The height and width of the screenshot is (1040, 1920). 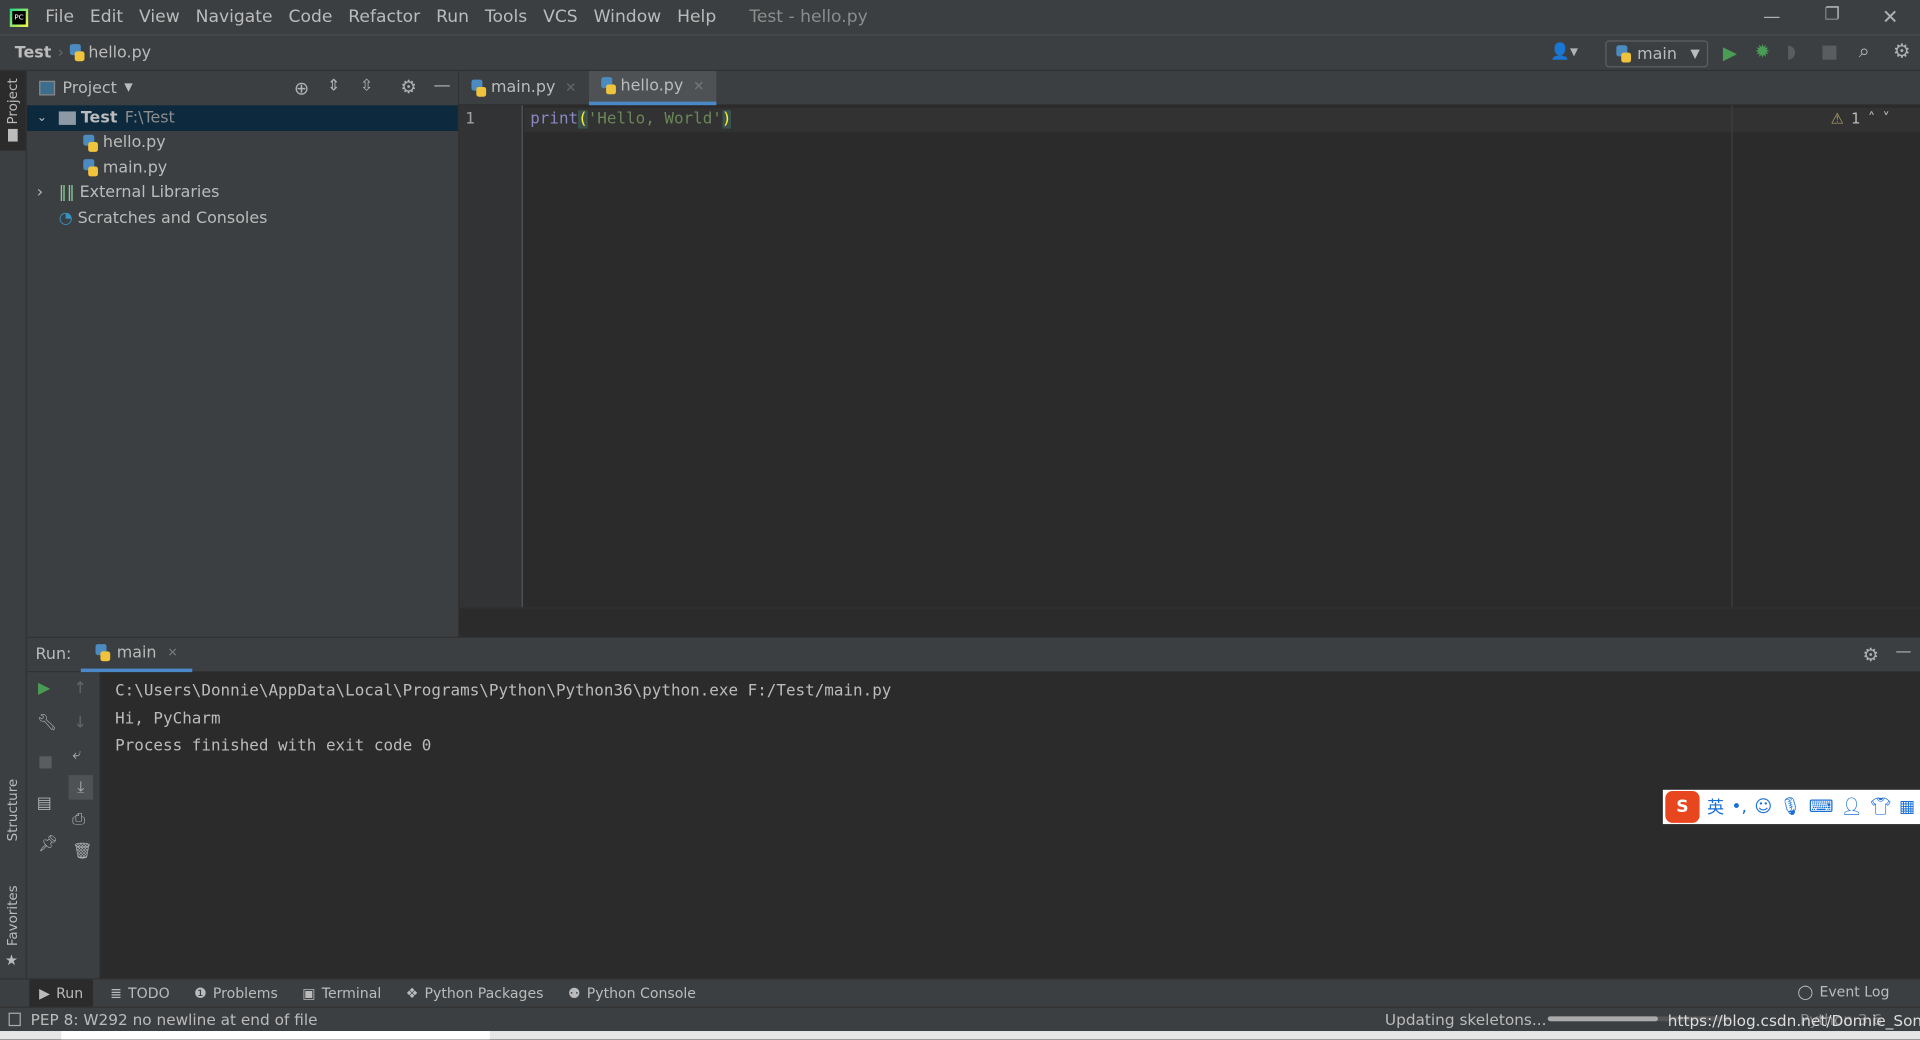 I want to click on rerun-icon: ▶, so click(x=44, y=689).